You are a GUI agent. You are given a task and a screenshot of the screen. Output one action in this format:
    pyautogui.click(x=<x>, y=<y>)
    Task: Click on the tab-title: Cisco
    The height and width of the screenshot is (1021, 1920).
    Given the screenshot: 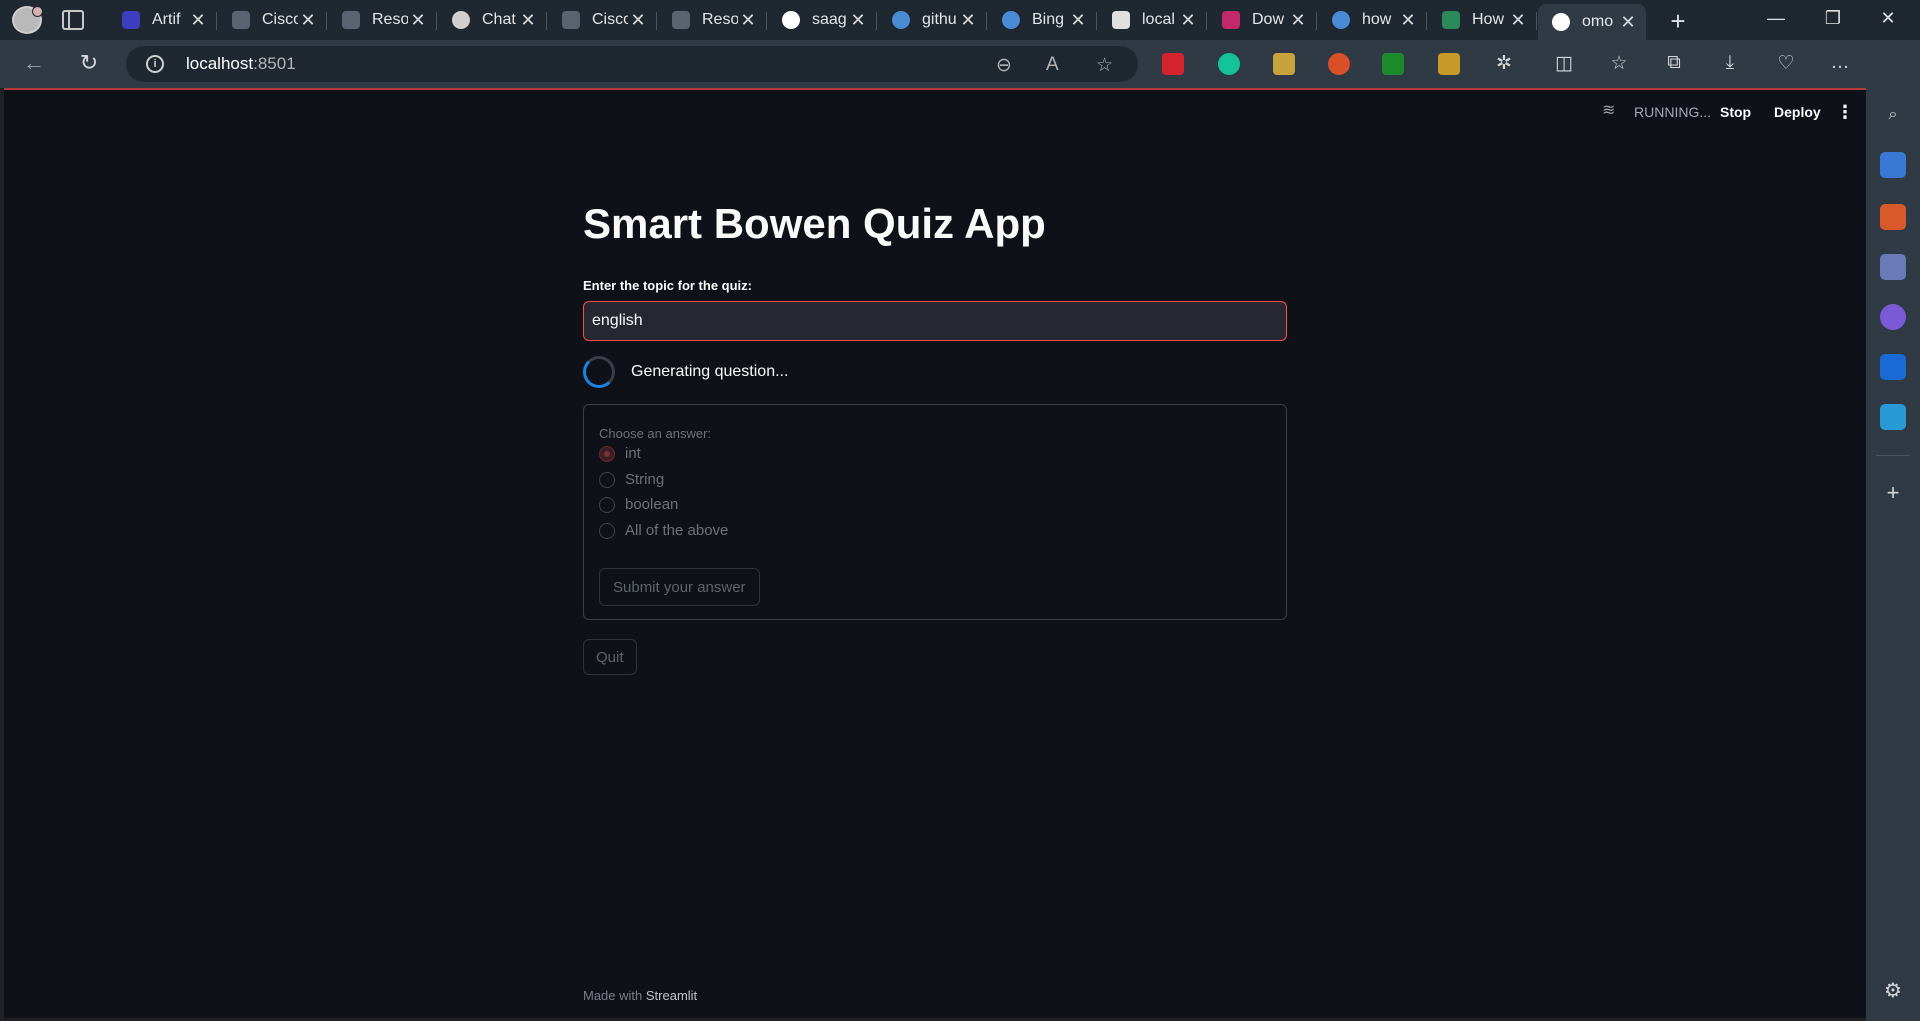 What is the action you would take?
    pyautogui.click(x=610, y=19)
    